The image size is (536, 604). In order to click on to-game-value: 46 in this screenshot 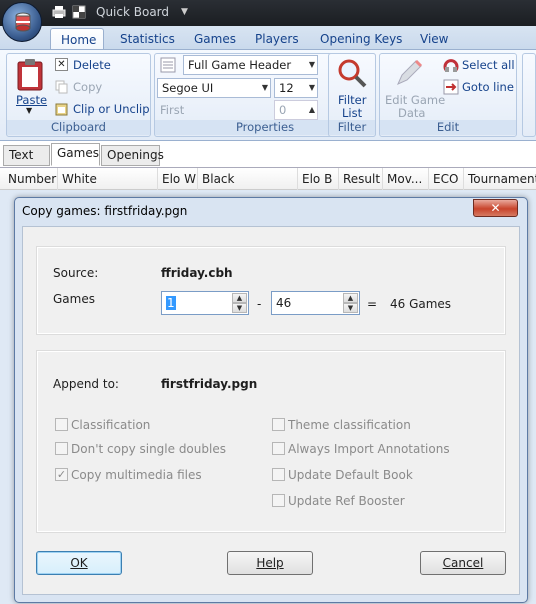, I will do `click(284, 303)`.